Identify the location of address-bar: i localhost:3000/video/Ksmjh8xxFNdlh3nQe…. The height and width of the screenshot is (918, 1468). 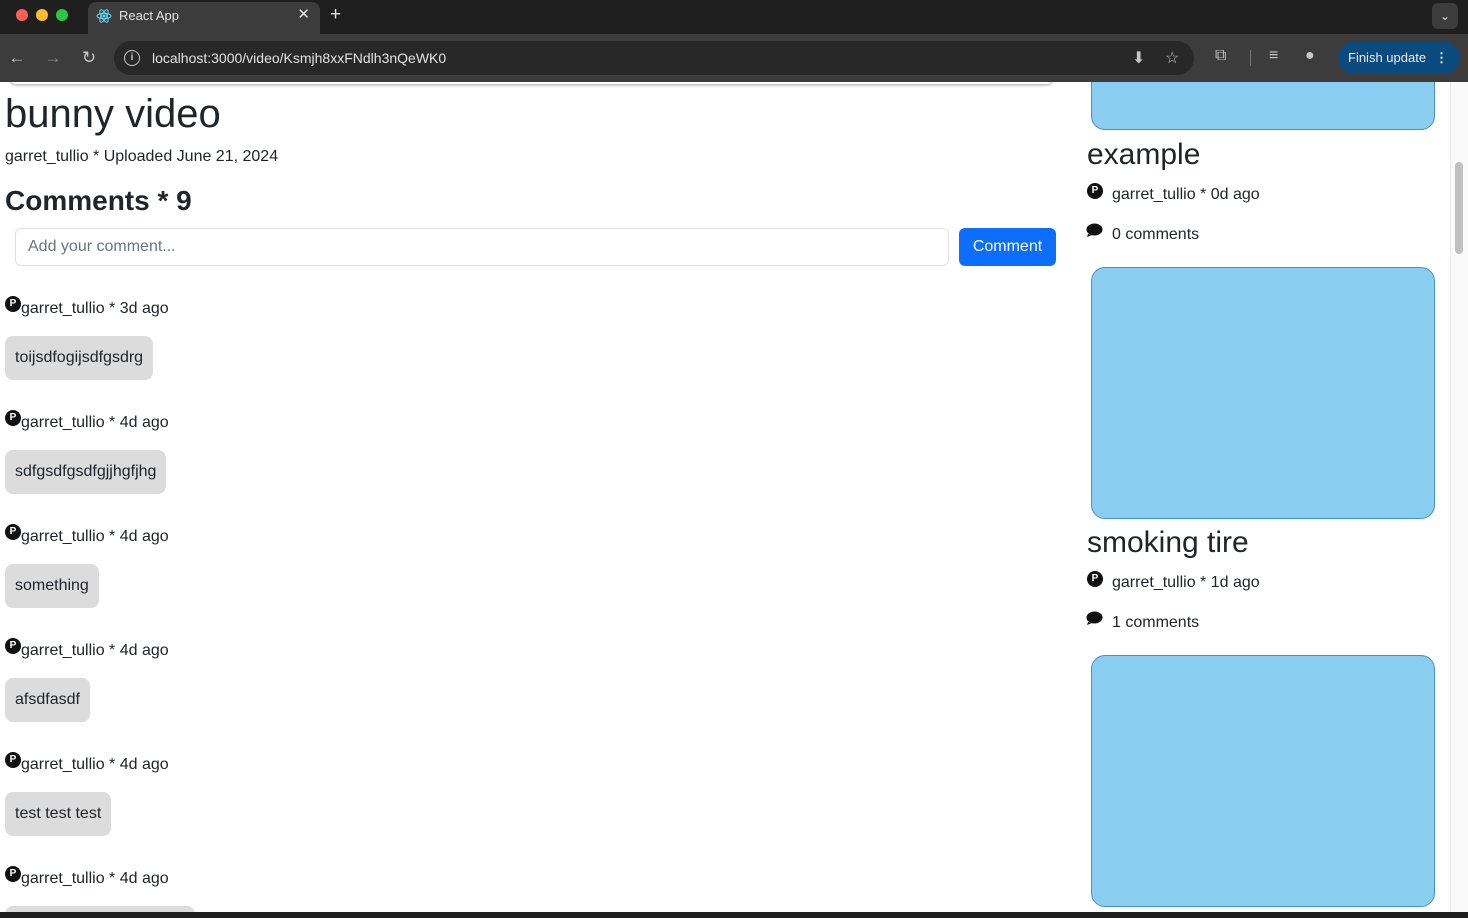
(654, 58).